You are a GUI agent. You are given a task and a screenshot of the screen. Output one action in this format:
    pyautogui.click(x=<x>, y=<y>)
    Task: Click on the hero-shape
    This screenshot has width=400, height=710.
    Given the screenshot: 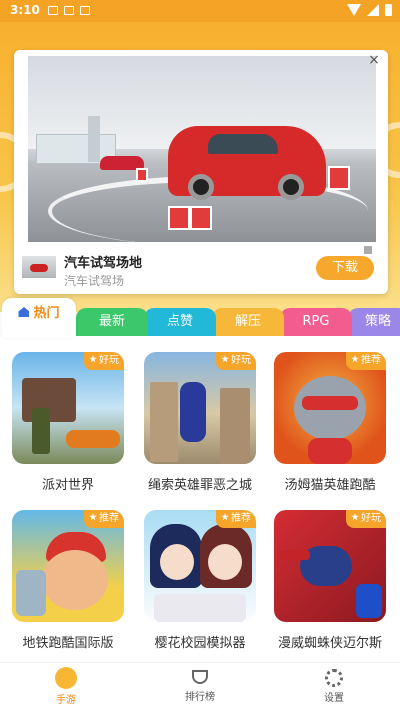 What is the action you would take?
    pyautogui.click(x=193, y=412)
    